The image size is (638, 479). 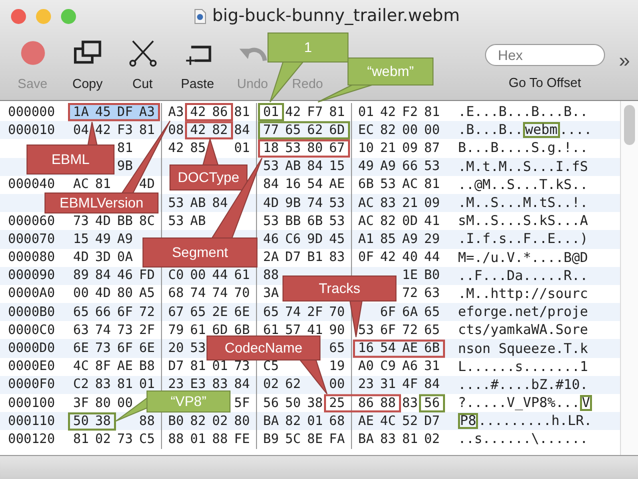 What do you see at coordinates (200, 252) in the screenshot?
I see `callout-label: Segment` at bounding box center [200, 252].